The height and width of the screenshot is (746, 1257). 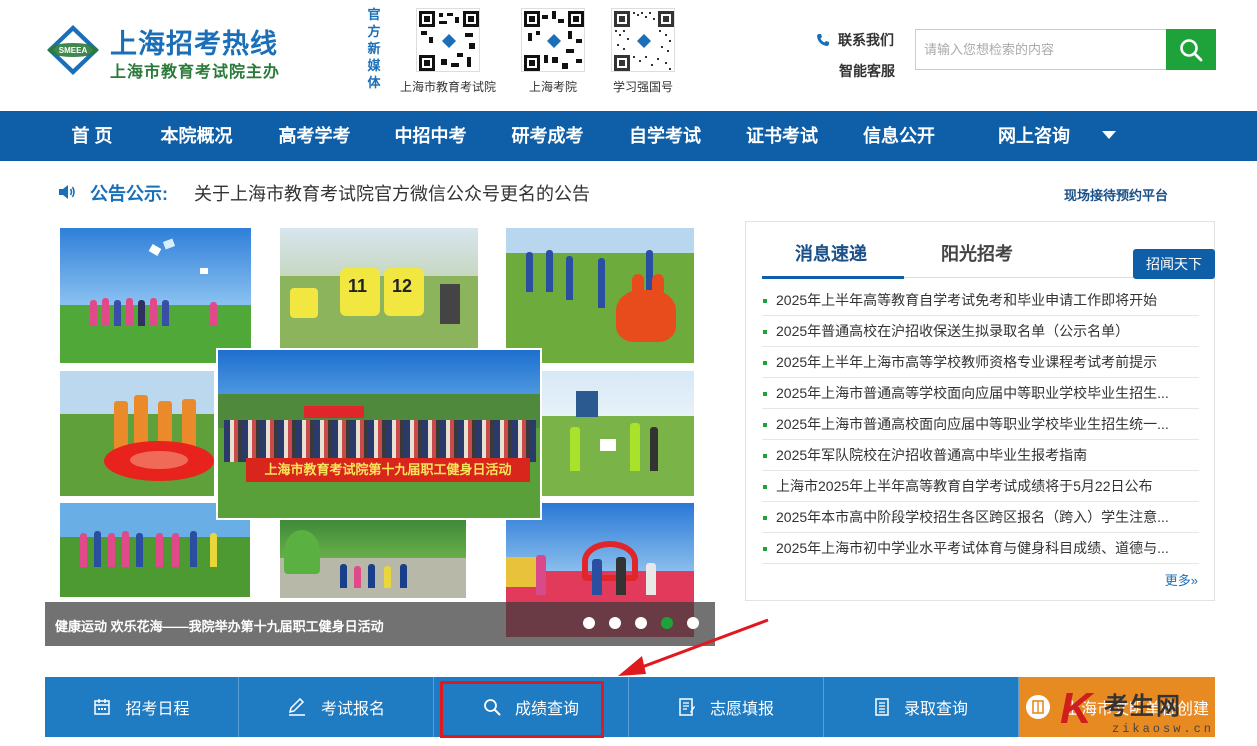 I want to click on qr-code-xuexi: 学习强国号, so click(x=643, y=51).